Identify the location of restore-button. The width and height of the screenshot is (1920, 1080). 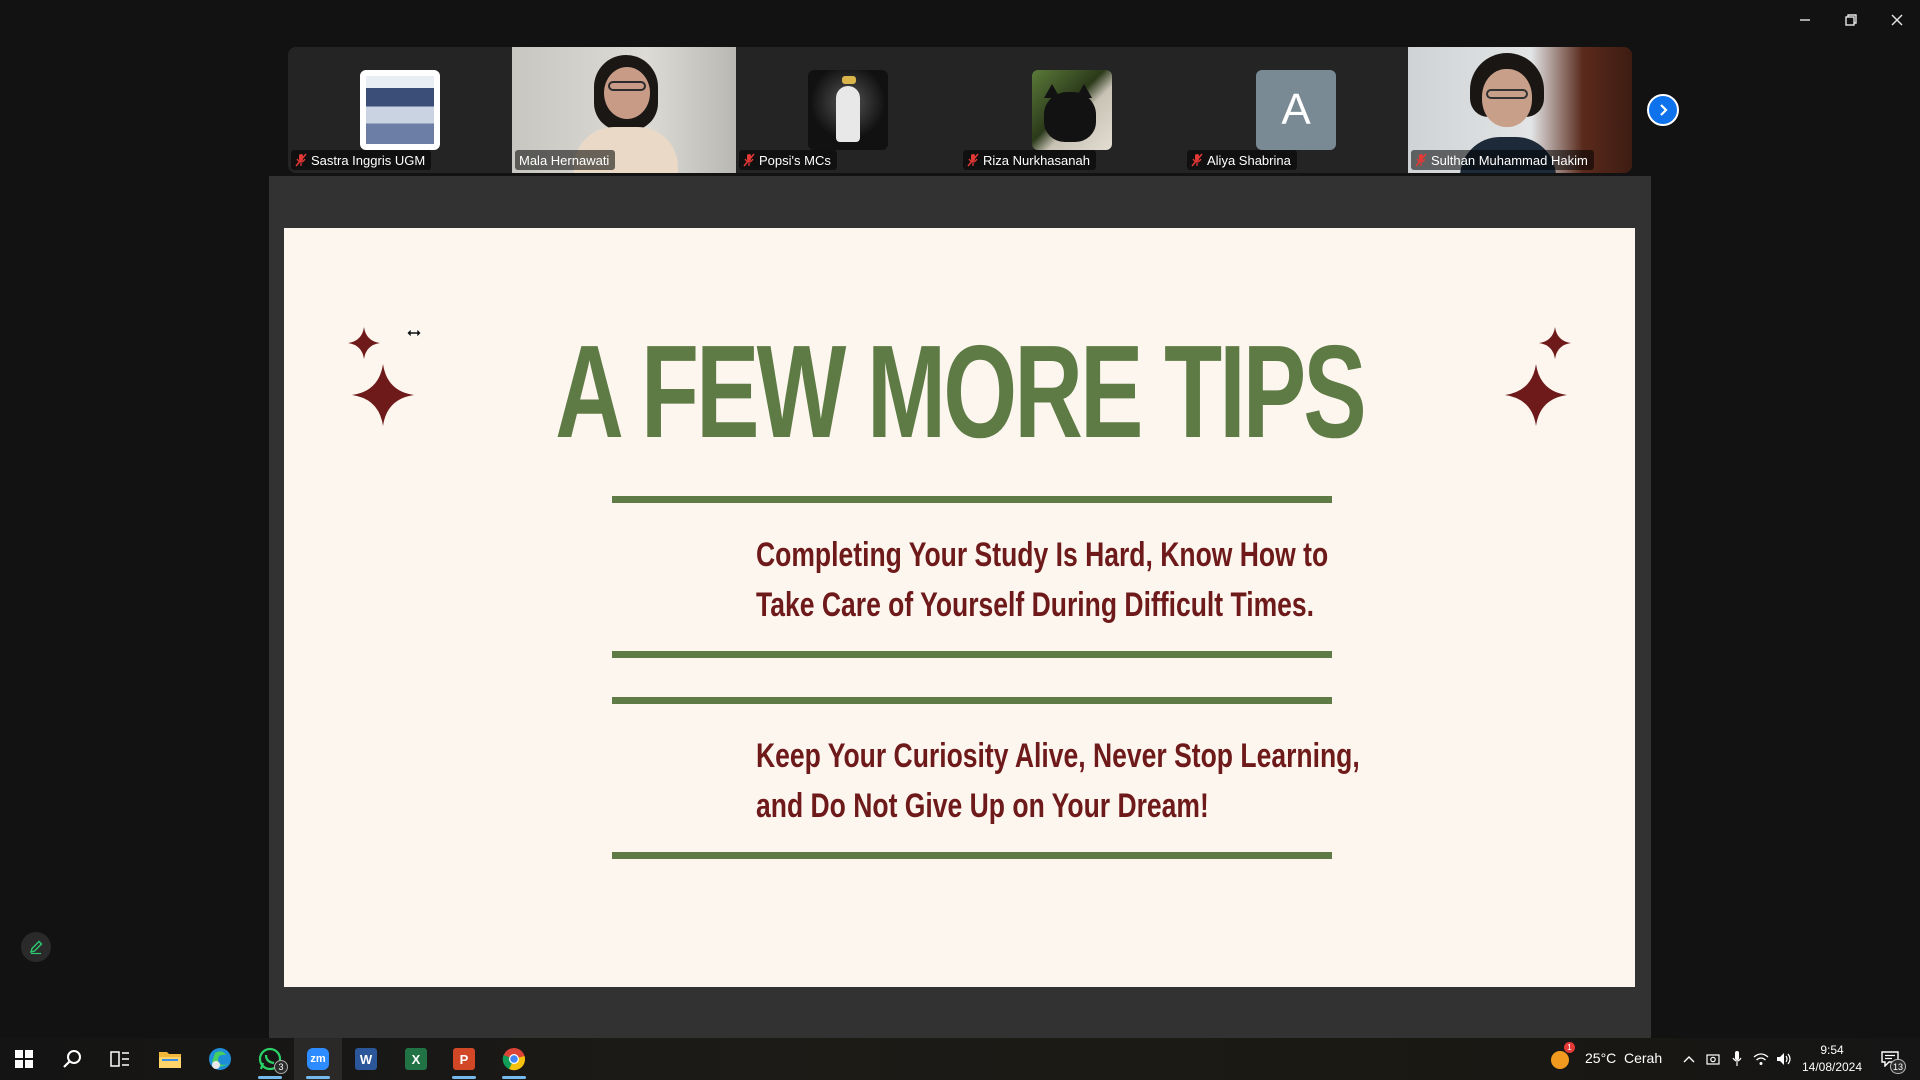
(1851, 20).